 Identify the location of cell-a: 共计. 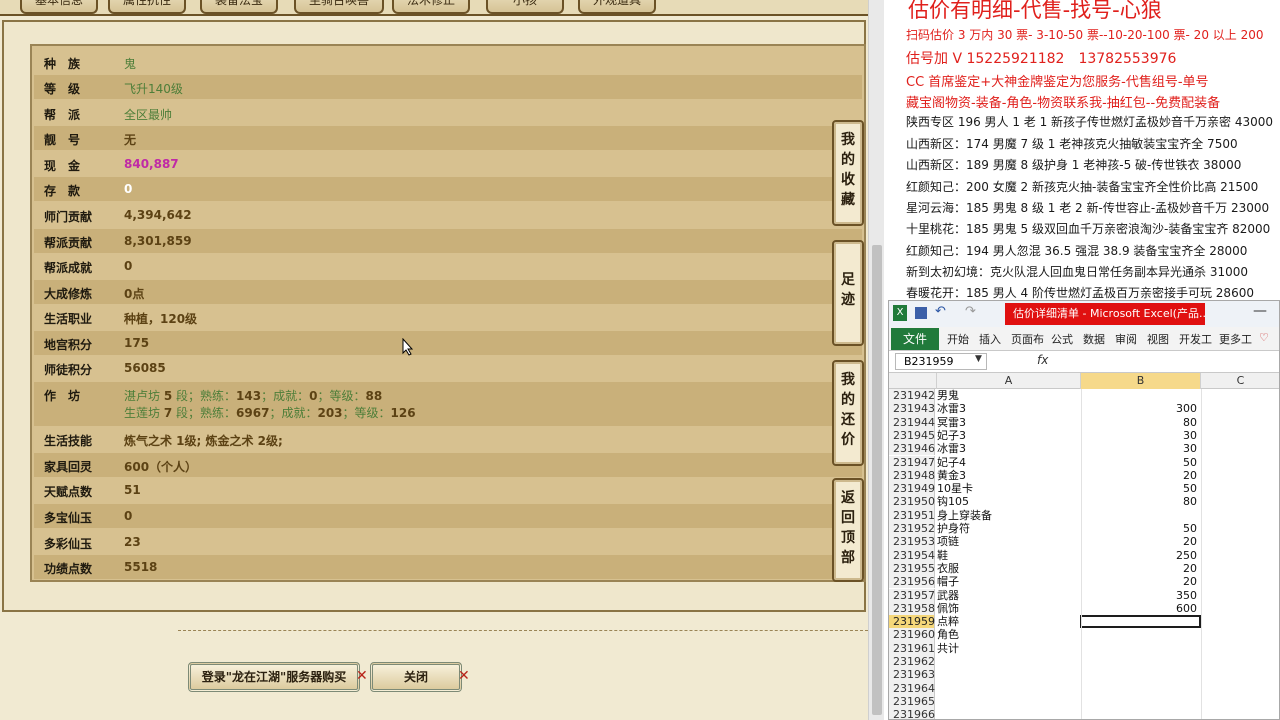
(1008, 648).